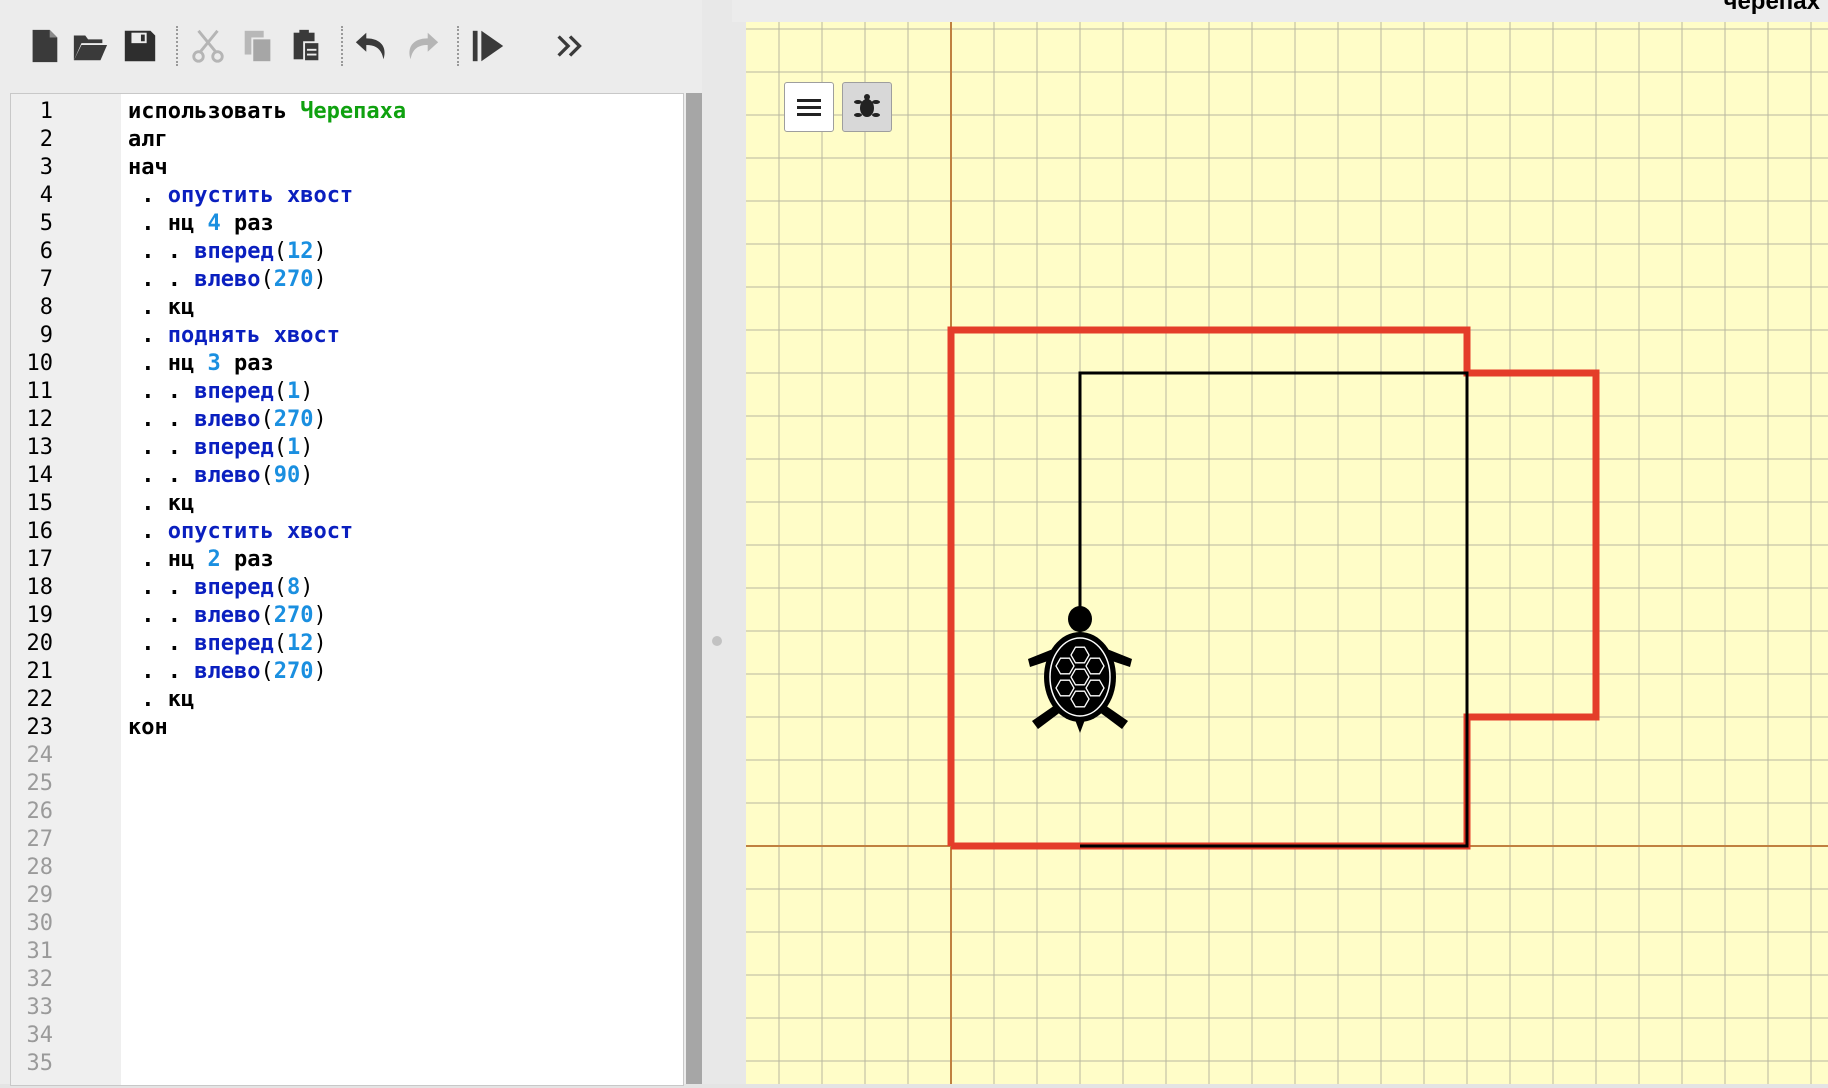 This screenshot has width=1828, height=1088. I want to click on line-number: 32, so click(40, 979).